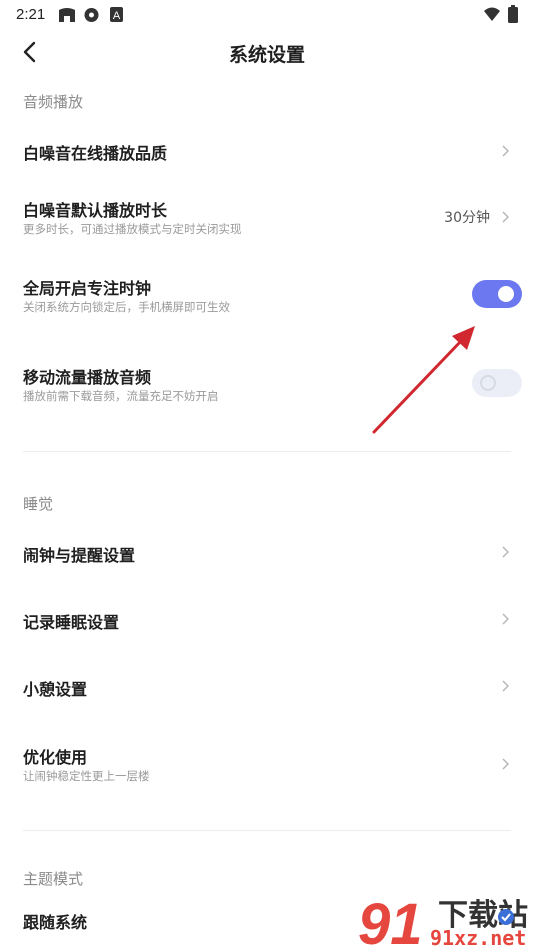 The image size is (534, 950). What do you see at coordinates (478, 938) in the screenshot?
I see `watermark-url: 91xz.net` at bounding box center [478, 938].